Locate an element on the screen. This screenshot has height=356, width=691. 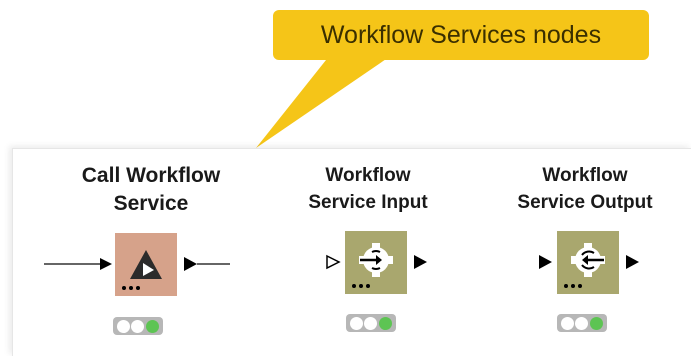
call-workflow-service-node is located at coordinates (139, 265).